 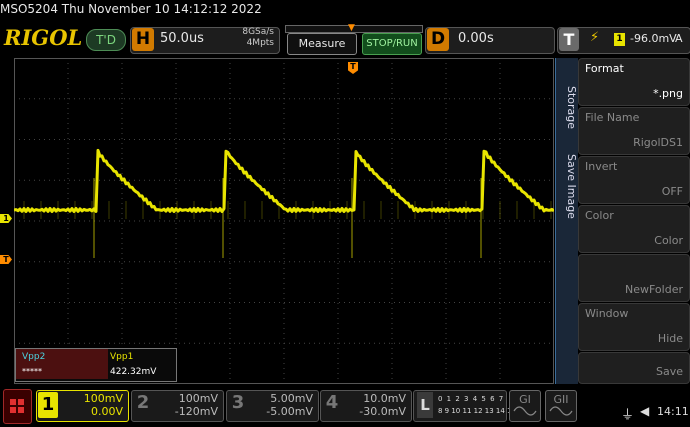 What do you see at coordinates (198, 398) in the screenshot?
I see `ch2-scale: 100mV` at bounding box center [198, 398].